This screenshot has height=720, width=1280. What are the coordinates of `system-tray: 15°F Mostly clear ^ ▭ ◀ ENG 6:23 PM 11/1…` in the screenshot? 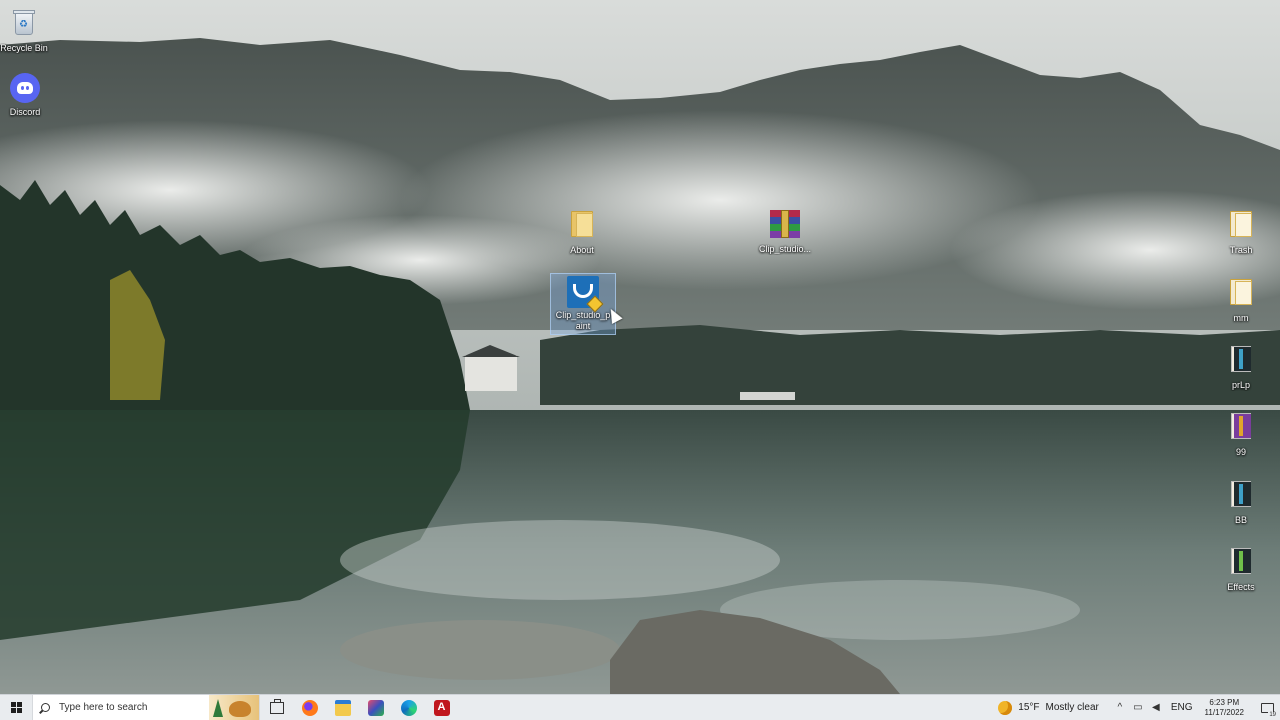 It's located at (1139, 707).